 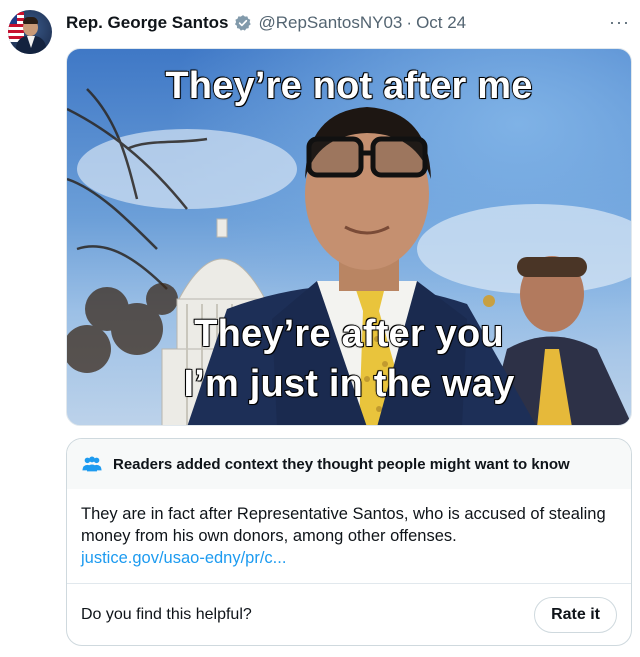 I want to click on author-name: Rep. George Santos, so click(x=147, y=23).